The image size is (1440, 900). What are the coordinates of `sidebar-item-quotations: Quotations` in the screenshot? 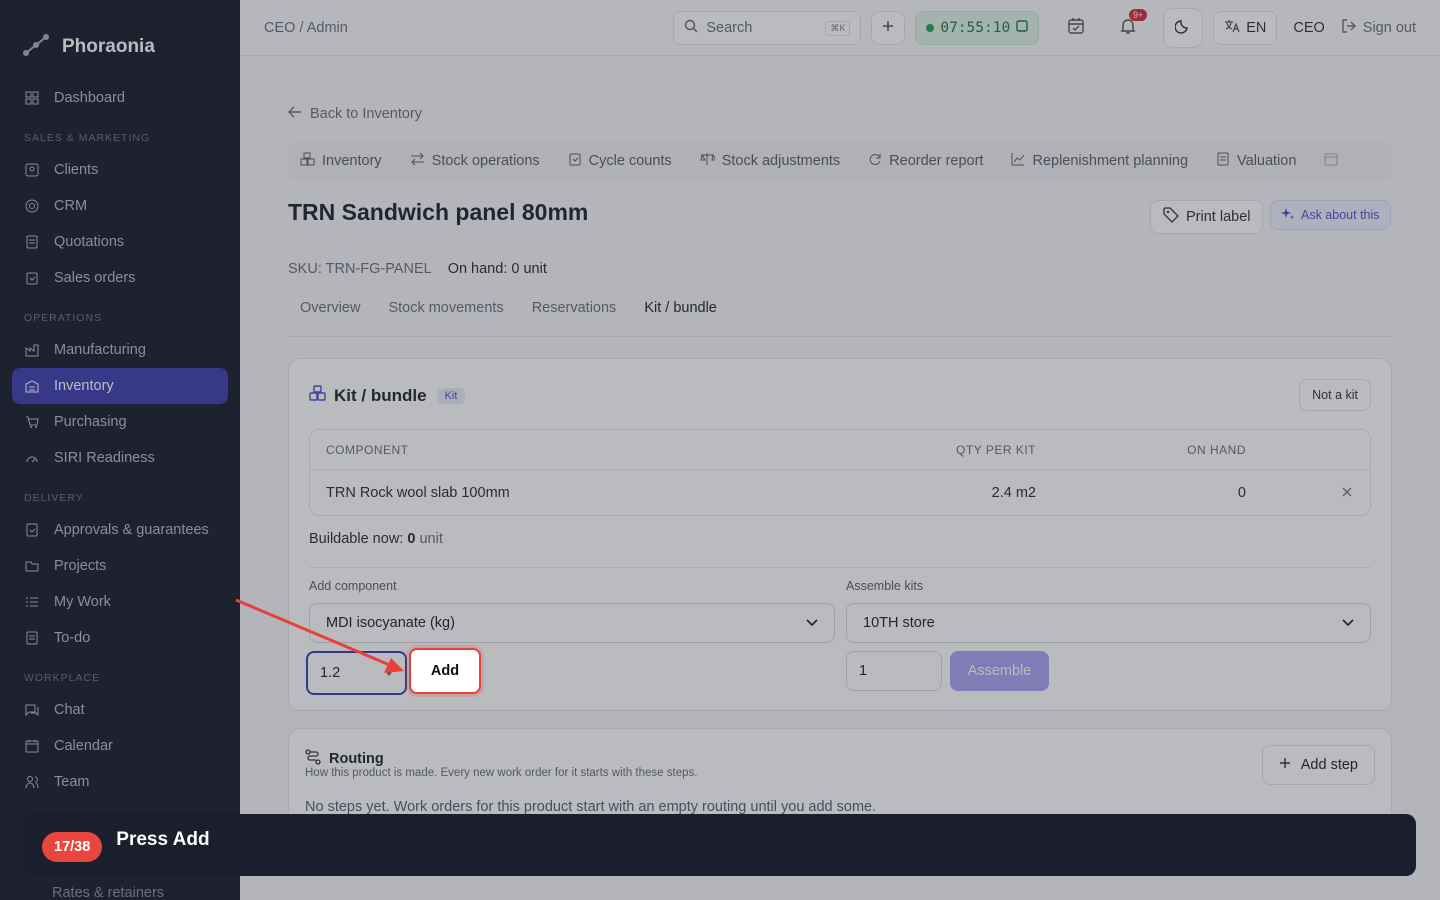 It's located at (120, 242).